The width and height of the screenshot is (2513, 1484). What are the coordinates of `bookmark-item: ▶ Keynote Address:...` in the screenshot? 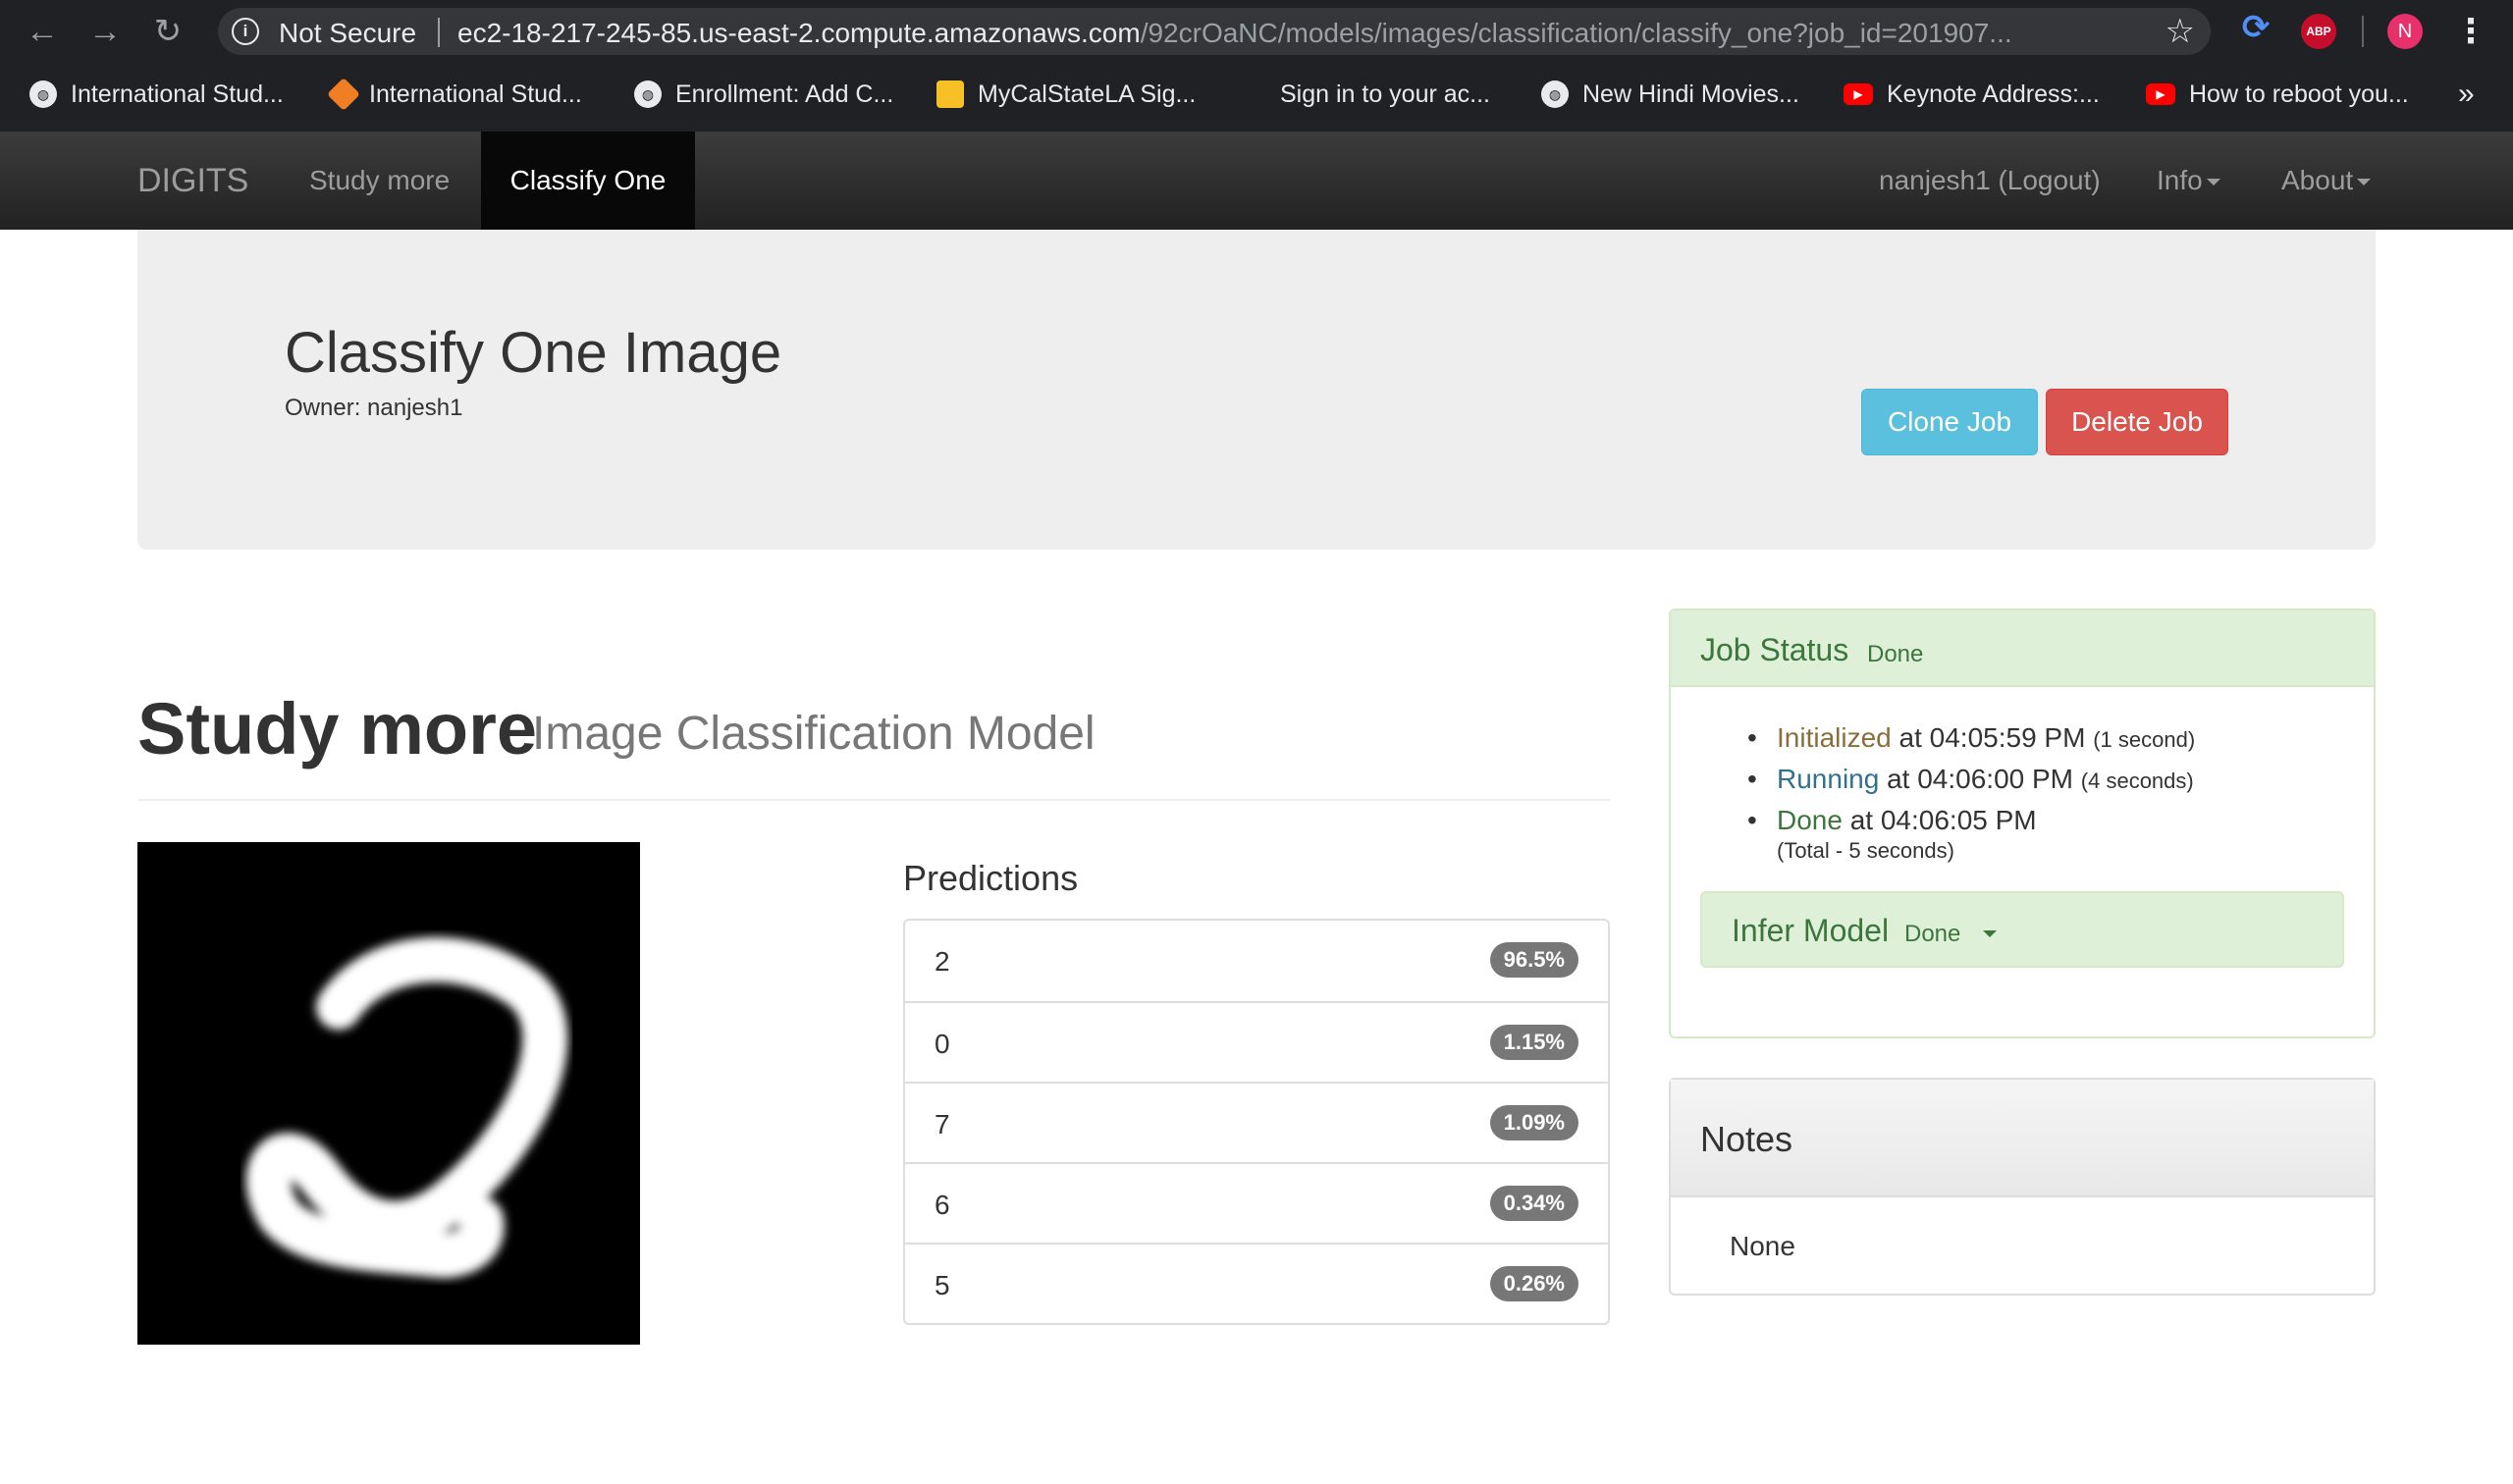 It's located at (1972, 94).